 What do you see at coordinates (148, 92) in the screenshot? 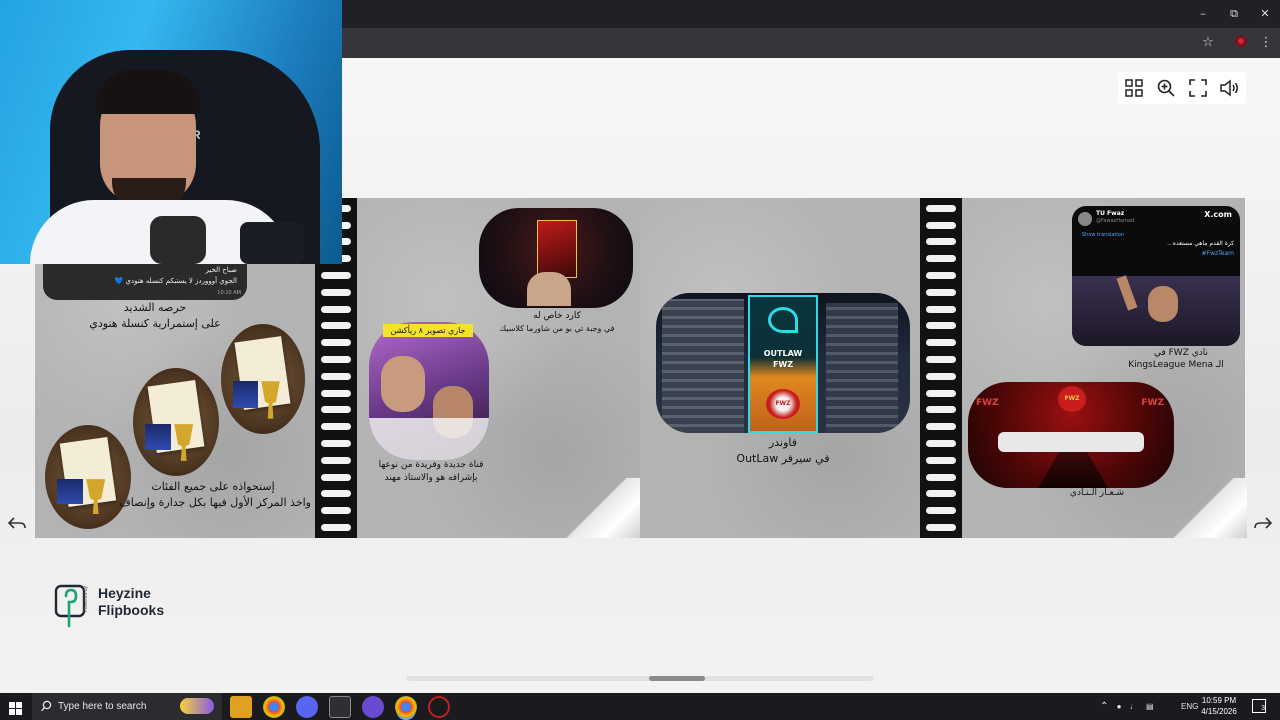
I see `person-hair` at bounding box center [148, 92].